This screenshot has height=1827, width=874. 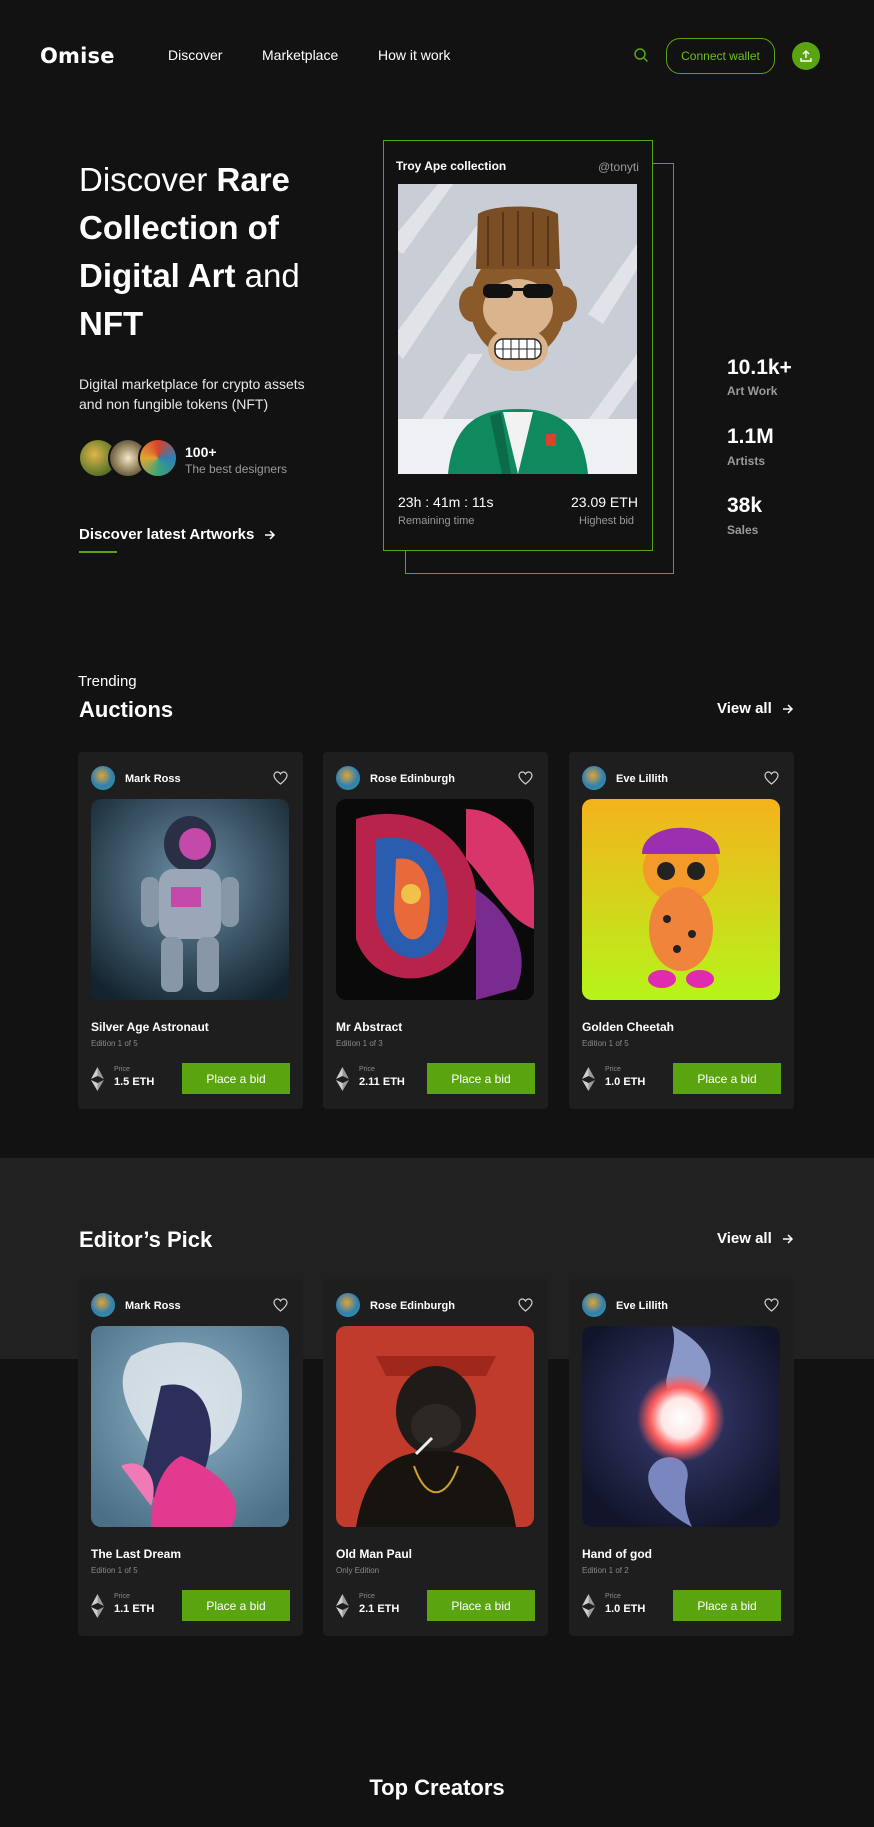 I want to click on trending-eyebrow: Trending, so click(x=107, y=681).